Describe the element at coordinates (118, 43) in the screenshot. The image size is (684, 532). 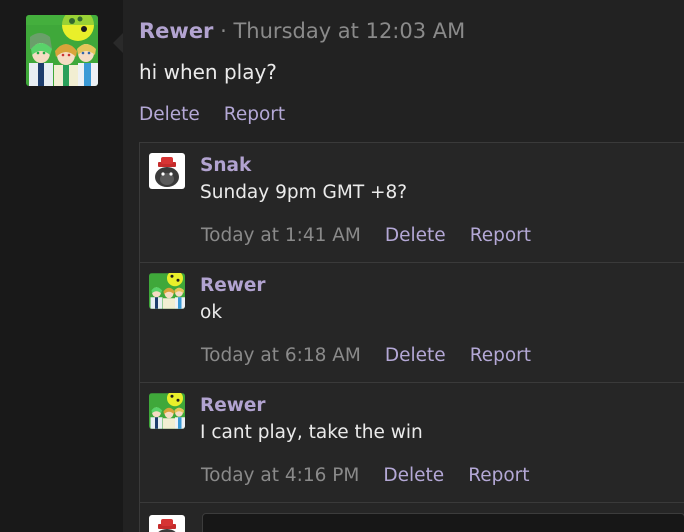
I see `bubble-arrow` at that location.